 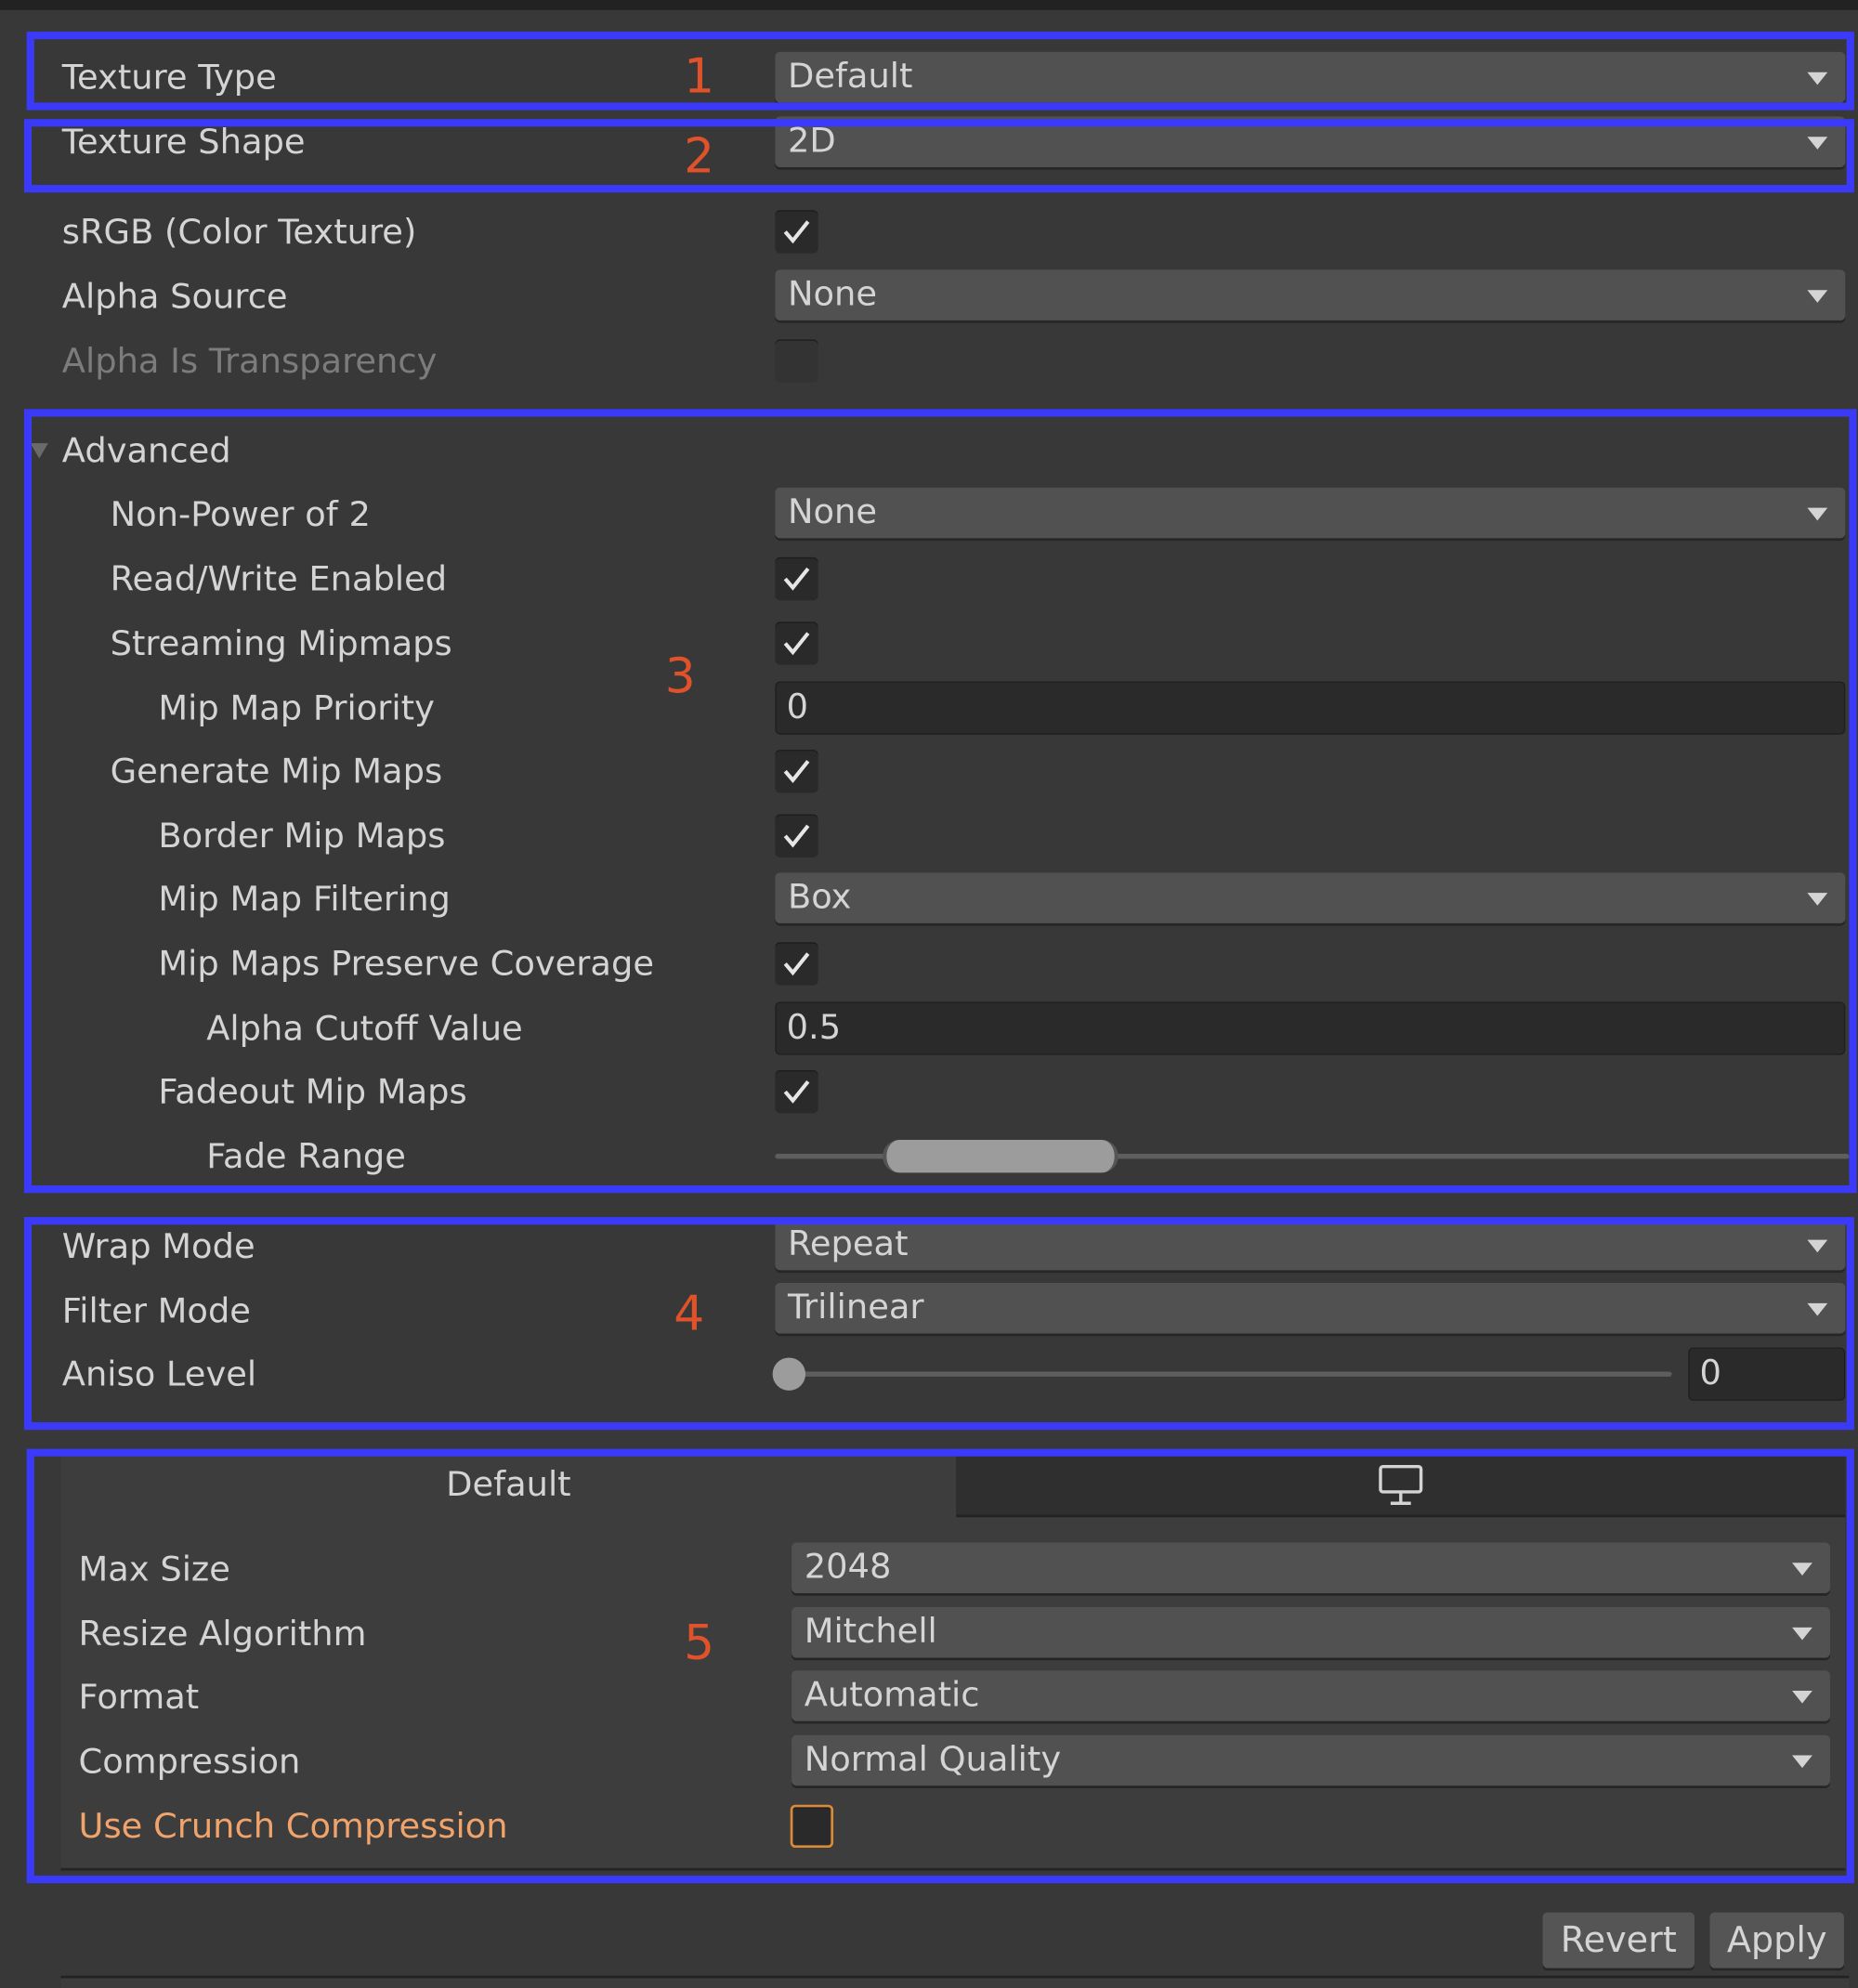 What do you see at coordinates (700, 156) in the screenshot?
I see `annotation-number-2: 2` at bounding box center [700, 156].